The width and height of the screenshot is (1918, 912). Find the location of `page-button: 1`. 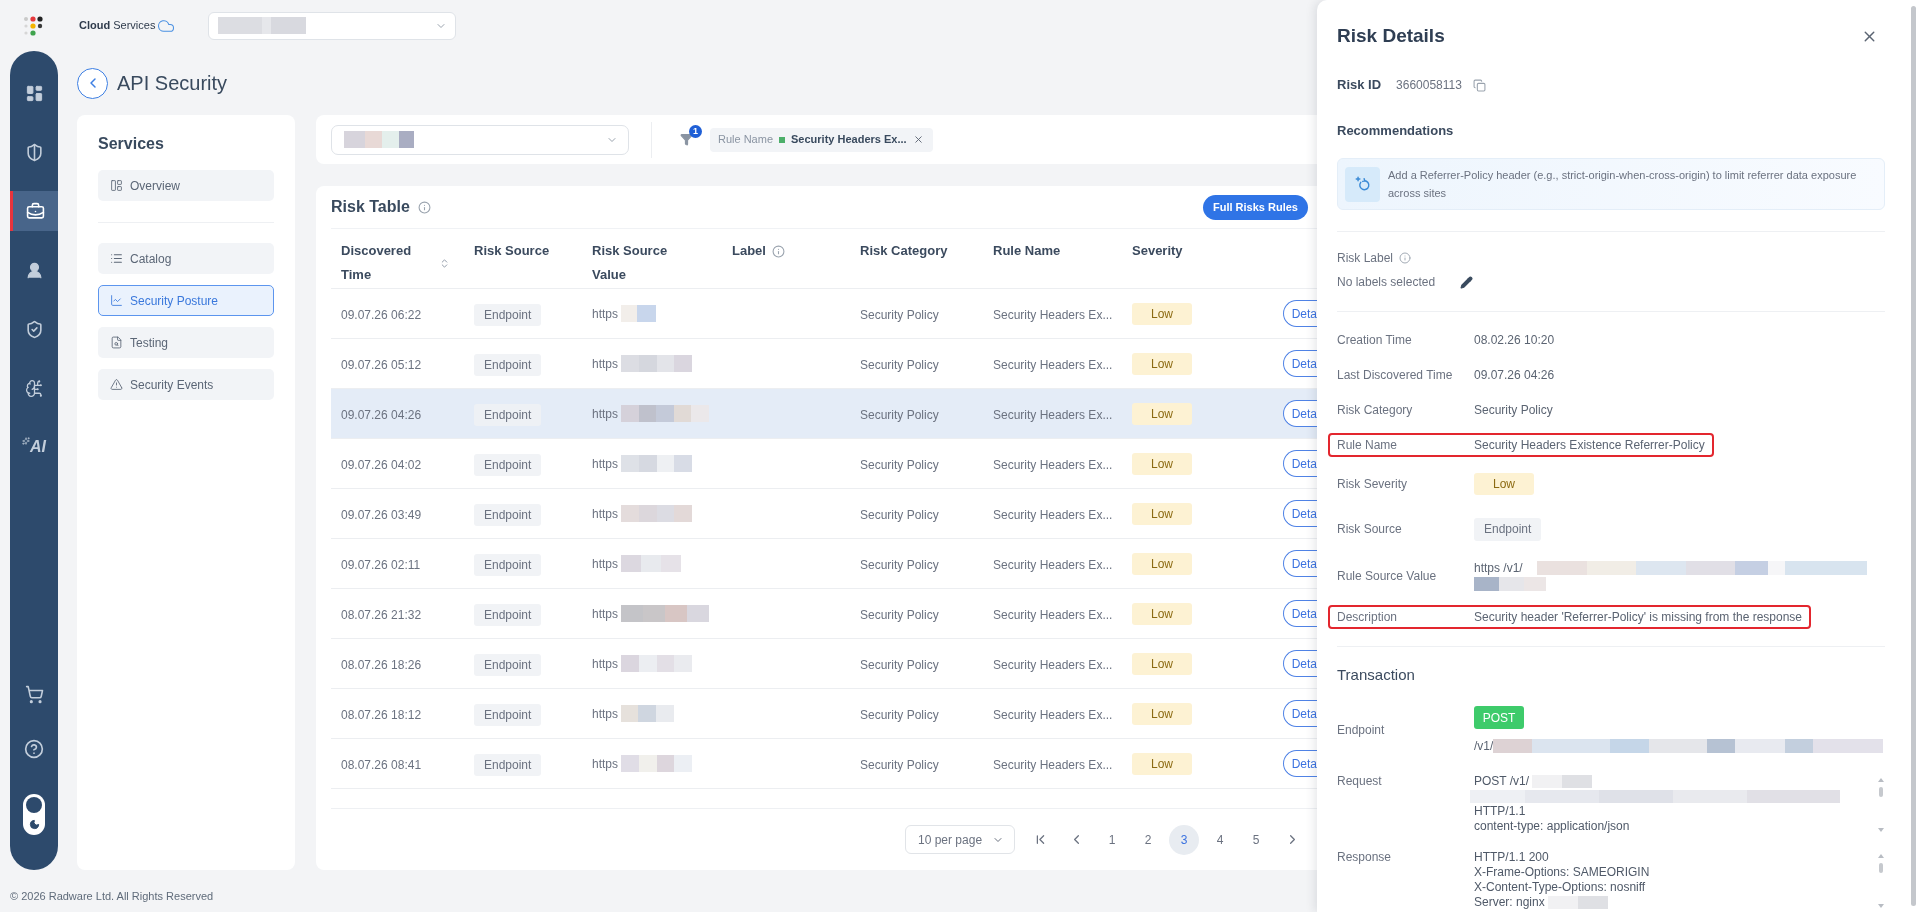

page-button: 1 is located at coordinates (1112, 839).